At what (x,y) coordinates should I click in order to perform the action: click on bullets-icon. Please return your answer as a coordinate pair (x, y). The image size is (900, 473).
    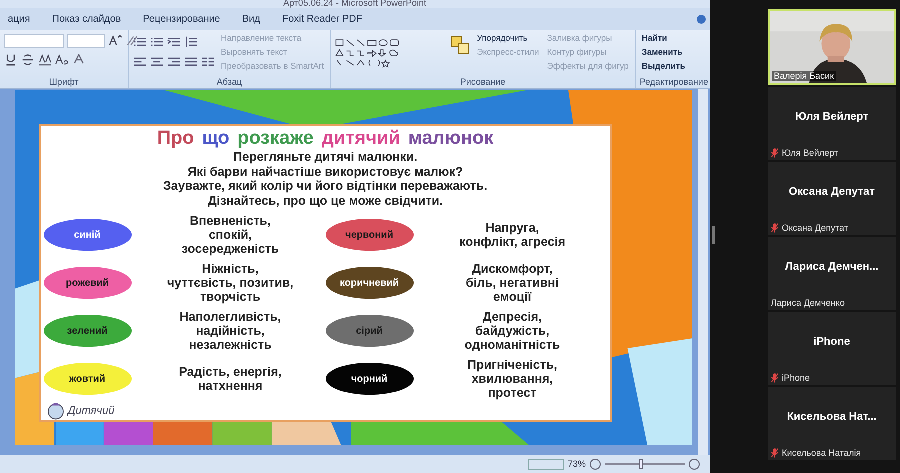
    Looking at the image, I should click on (140, 42).